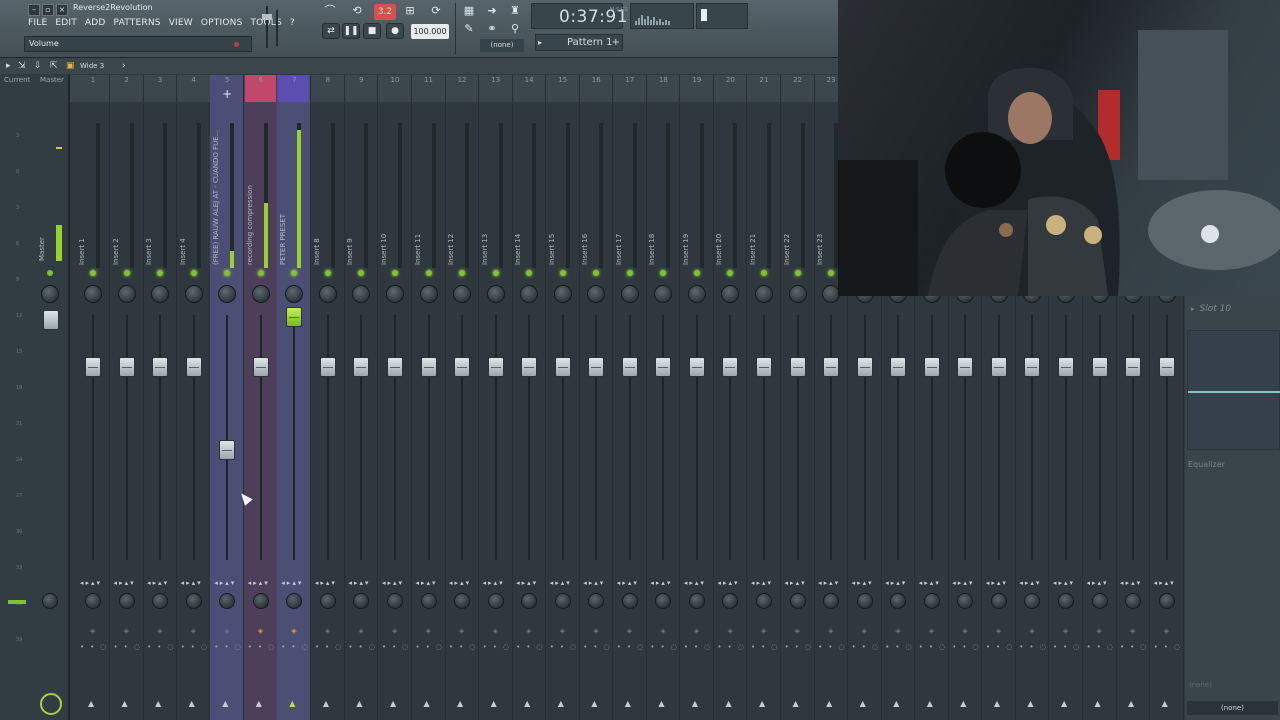 Image resolution: width=1280 pixels, height=720 pixels. I want to click on arrow-icon: ➜, so click(492, 11).